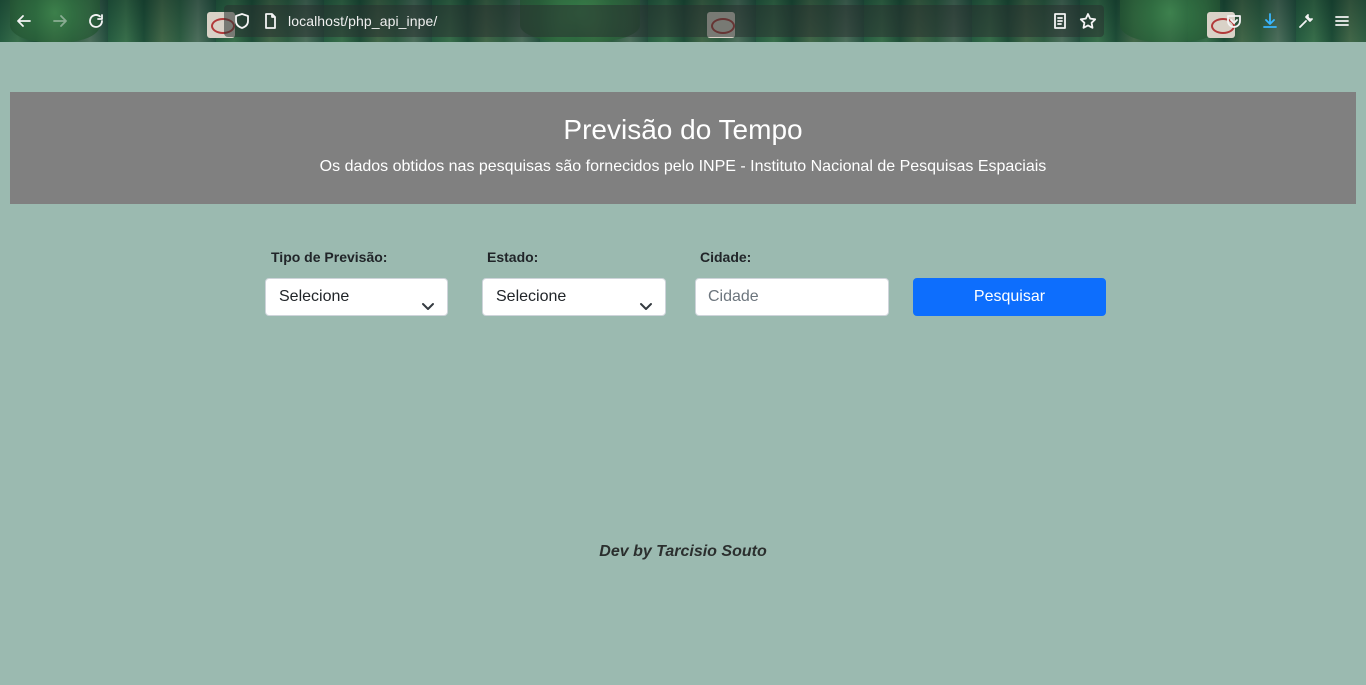 Image resolution: width=1366 pixels, height=685 pixels. Describe the element at coordinates (329, 257) in the screenshot. I see `tipo-previsao-label: Tipo de Previsão:` at that location.